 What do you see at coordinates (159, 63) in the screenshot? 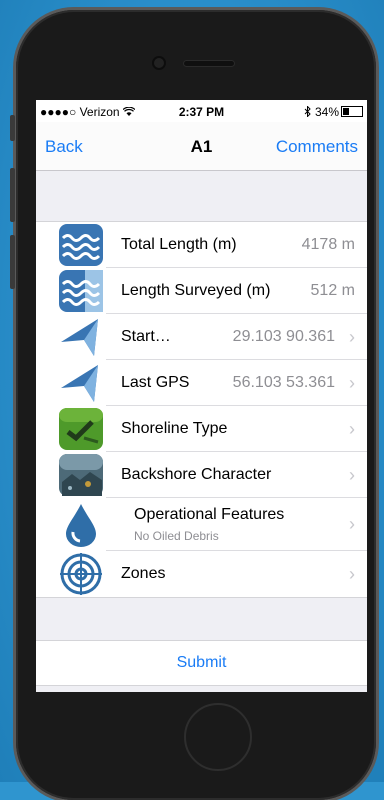
I see `front-camera` at bounding box center [159, 63].